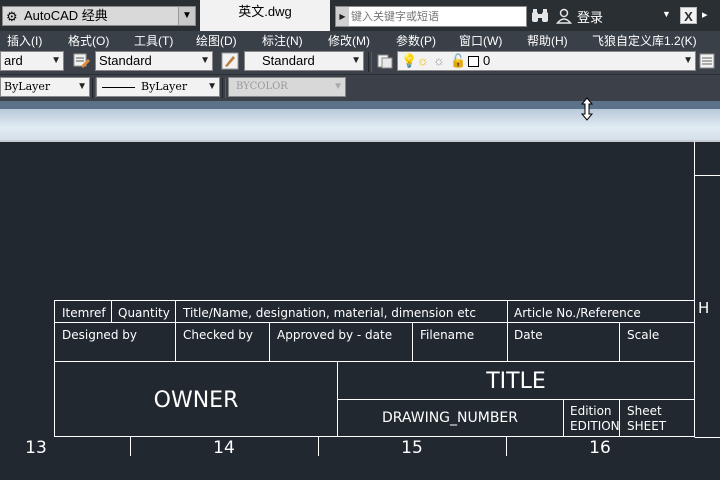  What do you see at coordinates (708, 61) in the screenshot?
I see `layer-states-icon` at bounding box center [708, 61].